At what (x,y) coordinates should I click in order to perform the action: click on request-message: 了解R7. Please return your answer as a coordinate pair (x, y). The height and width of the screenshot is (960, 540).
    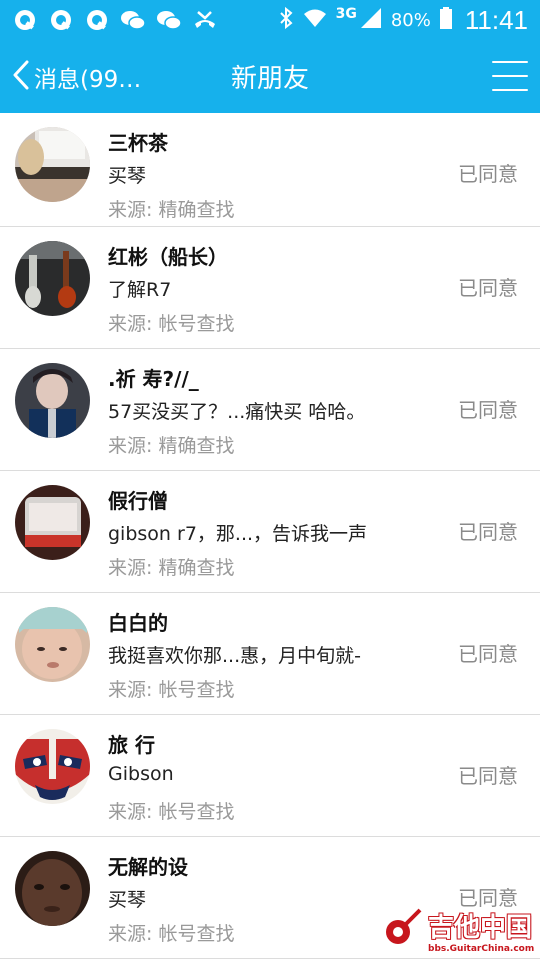
    Looking at the image, I should click on (140, 290).